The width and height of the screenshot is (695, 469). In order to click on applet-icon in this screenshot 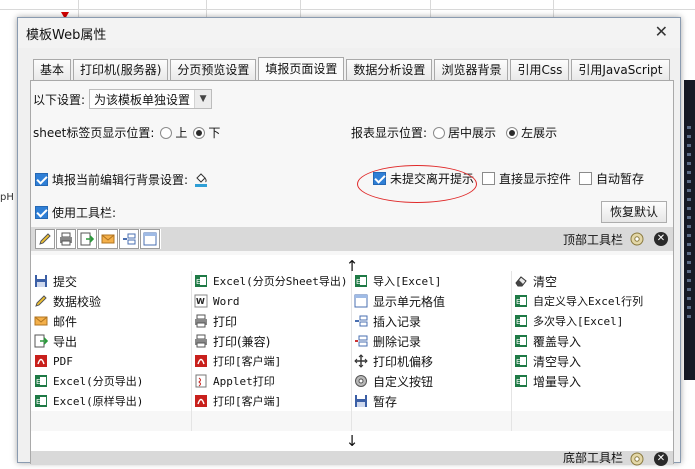, I will do `click(201, 381)`.